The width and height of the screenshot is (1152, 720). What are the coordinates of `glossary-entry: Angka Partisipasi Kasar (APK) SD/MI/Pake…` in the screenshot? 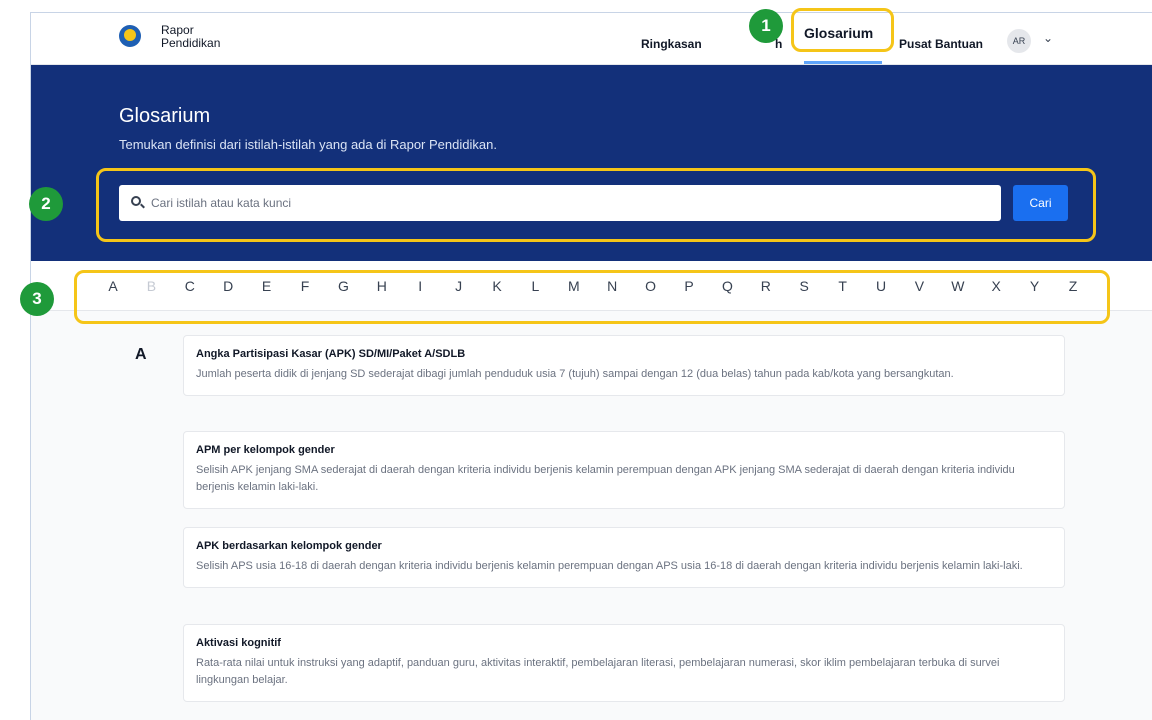 It's located at (624, 365).